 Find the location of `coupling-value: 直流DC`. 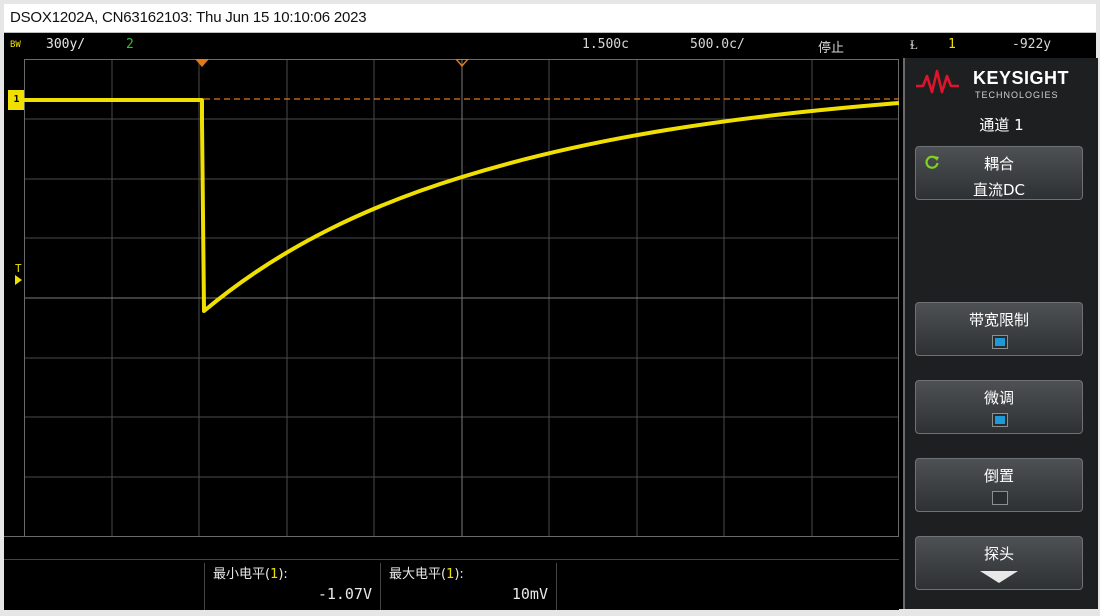

coupling-value: 直流DC is located at coordinates (999, 190).